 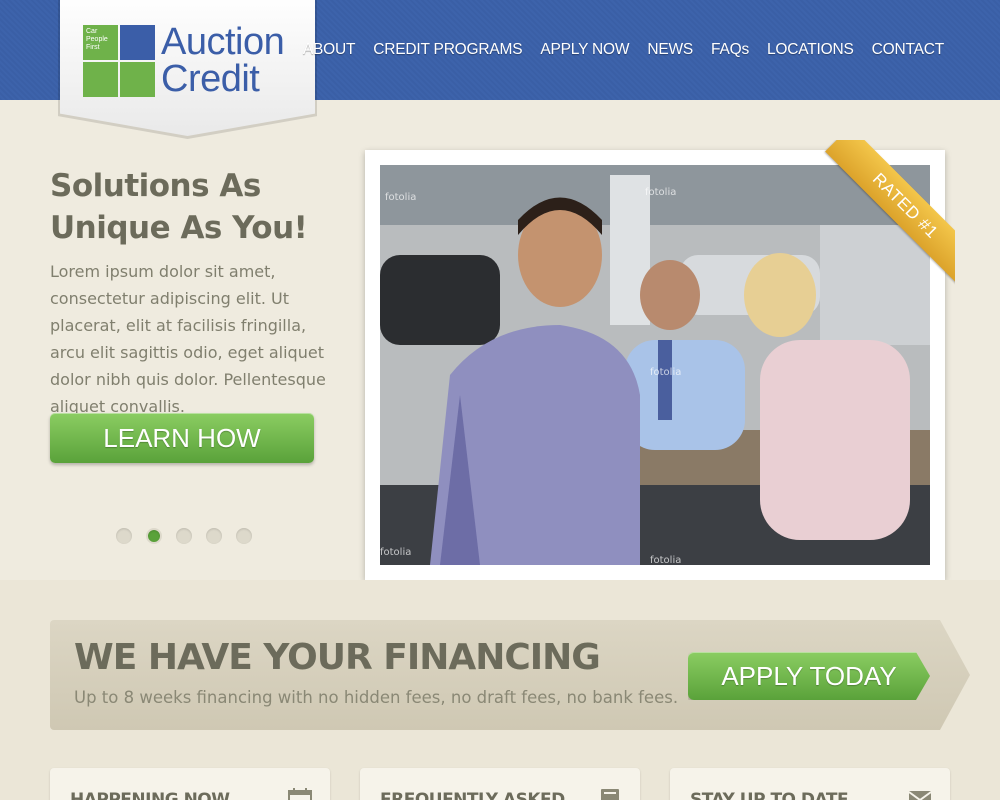 What do you see at coordinates (100, 79) in the screenshot?
I see `logo-square-bottom-left` at bounding box center [100, 79].